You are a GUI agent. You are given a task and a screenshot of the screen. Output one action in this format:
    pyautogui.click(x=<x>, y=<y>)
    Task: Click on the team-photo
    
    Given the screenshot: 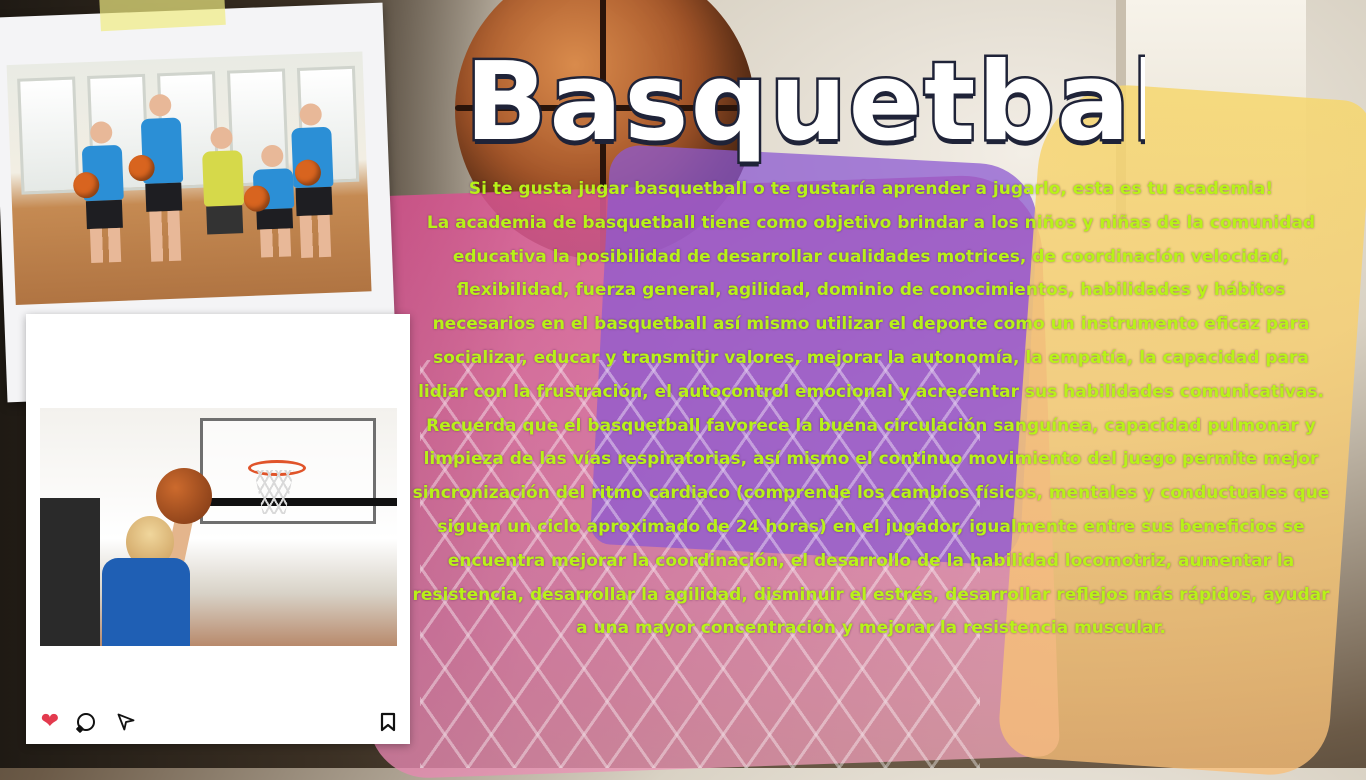 What is the action you would take?
    pyautogui.click(x=189, y=178)
    